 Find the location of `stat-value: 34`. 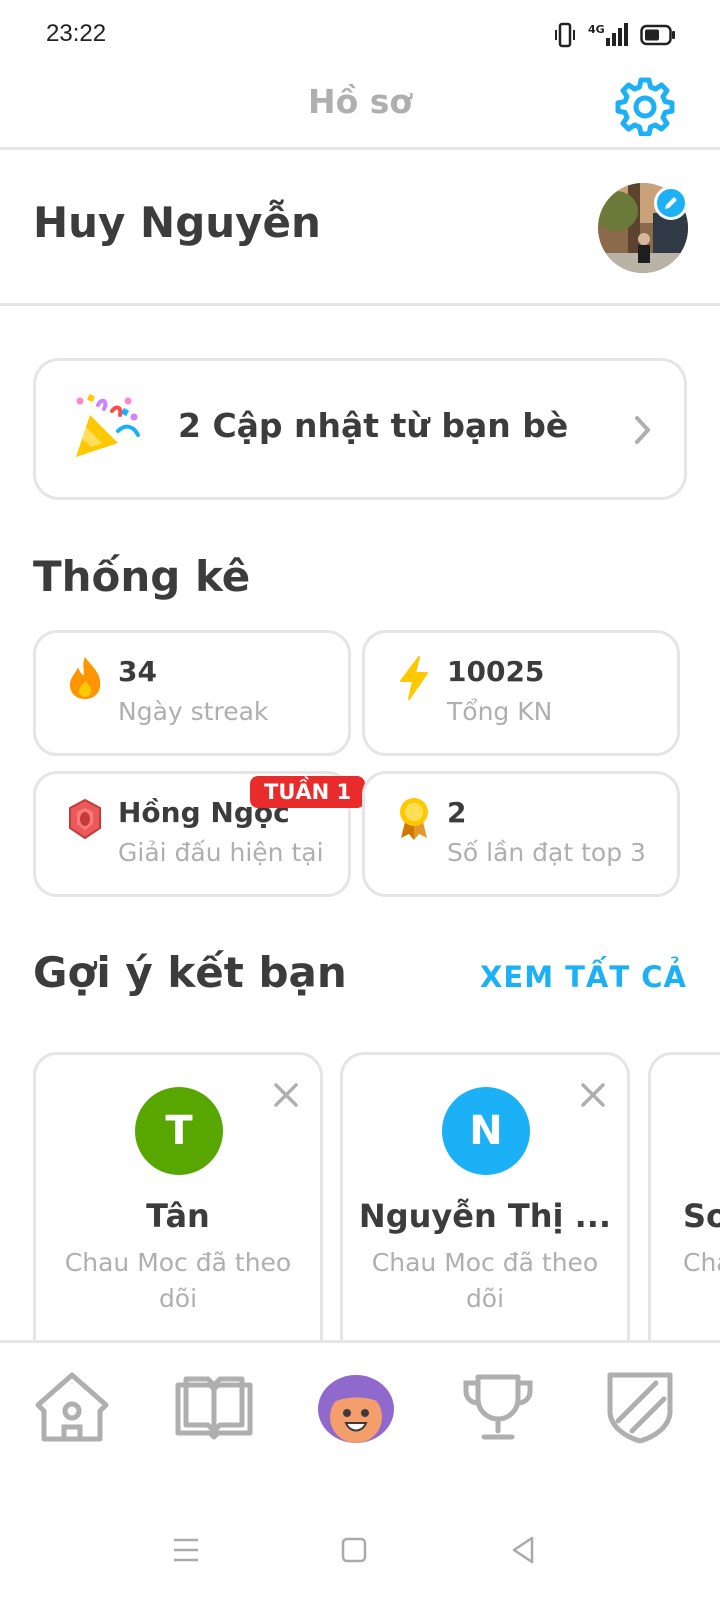

stat-value: 34 is located at coordinates (137, 671).